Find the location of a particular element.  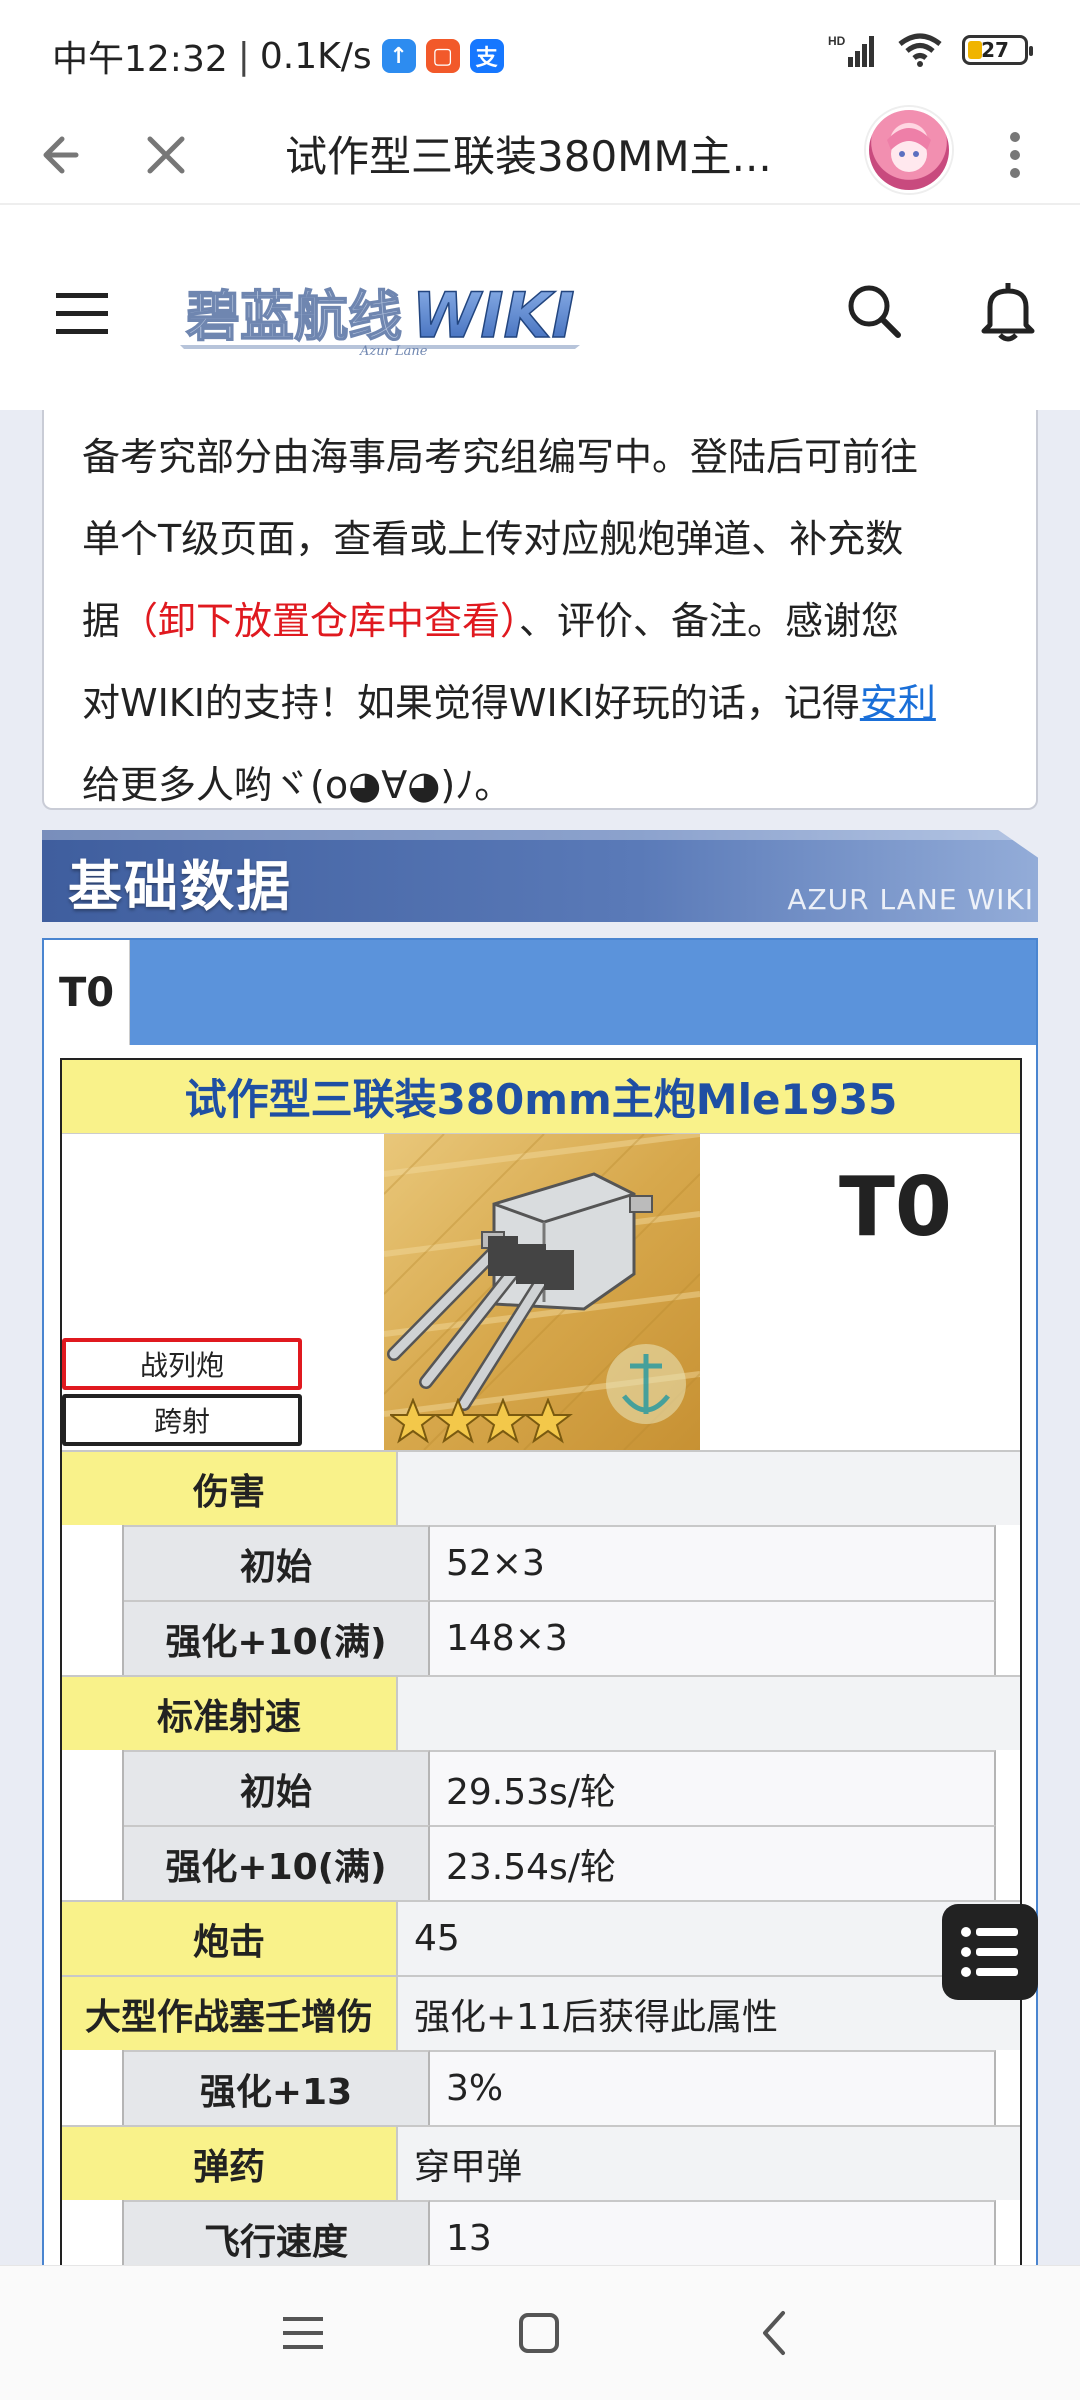

logo-graphic: 碧蓝航线 WIKI Azur Lane is located at coordinates (380, 318).